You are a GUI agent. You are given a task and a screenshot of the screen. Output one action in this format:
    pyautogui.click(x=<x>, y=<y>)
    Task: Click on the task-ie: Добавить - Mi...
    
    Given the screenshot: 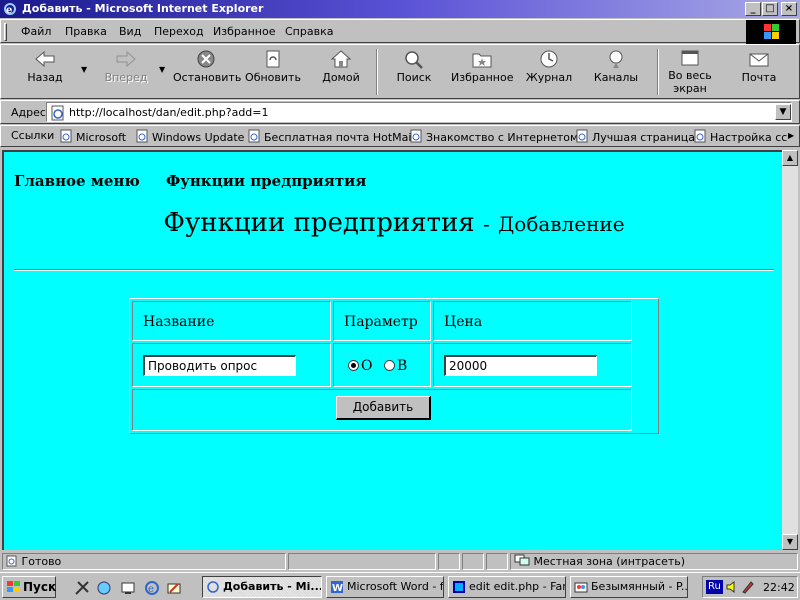 What is the action you would take?
    pyautogui.click(x=262, y=587)
    